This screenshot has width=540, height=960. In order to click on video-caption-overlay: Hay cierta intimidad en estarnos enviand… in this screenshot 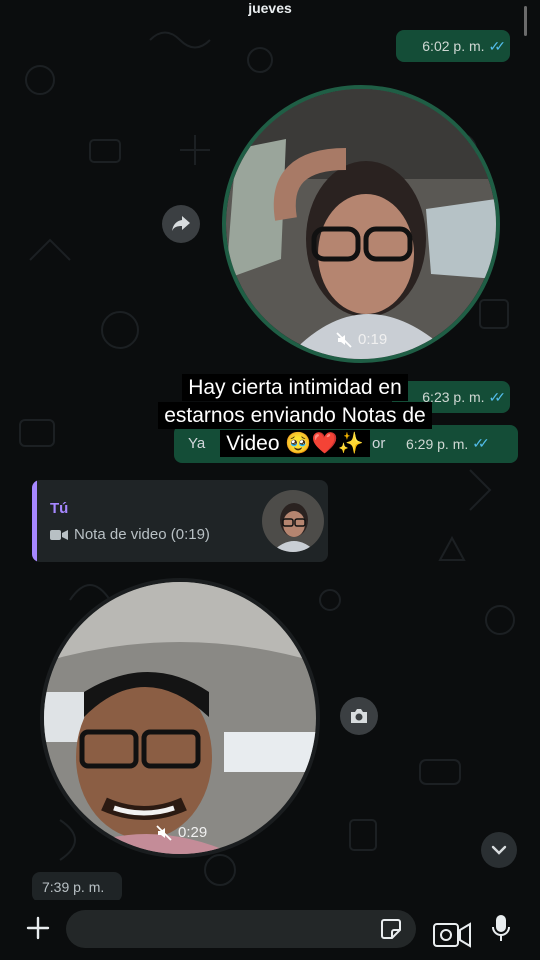, I will do `click(295, 416)`.